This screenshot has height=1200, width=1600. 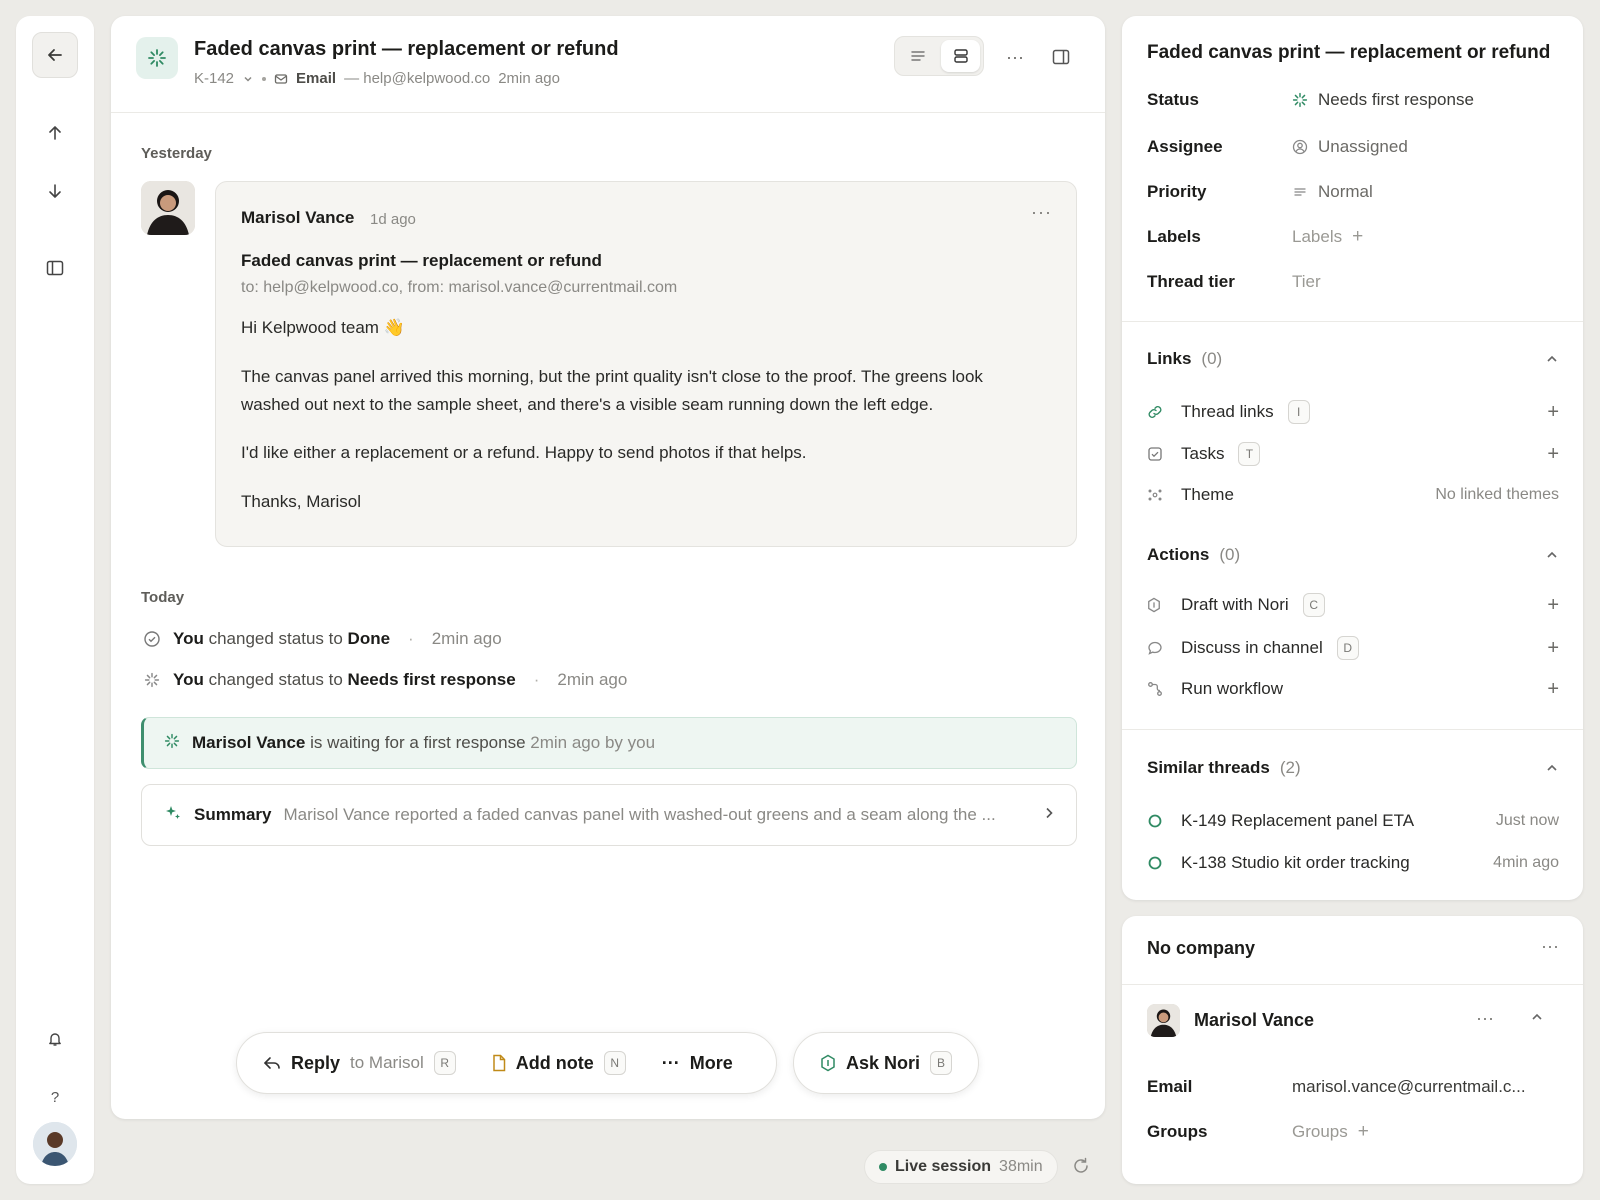 I want to click on more-label: More, so click(x=711, y=1062).